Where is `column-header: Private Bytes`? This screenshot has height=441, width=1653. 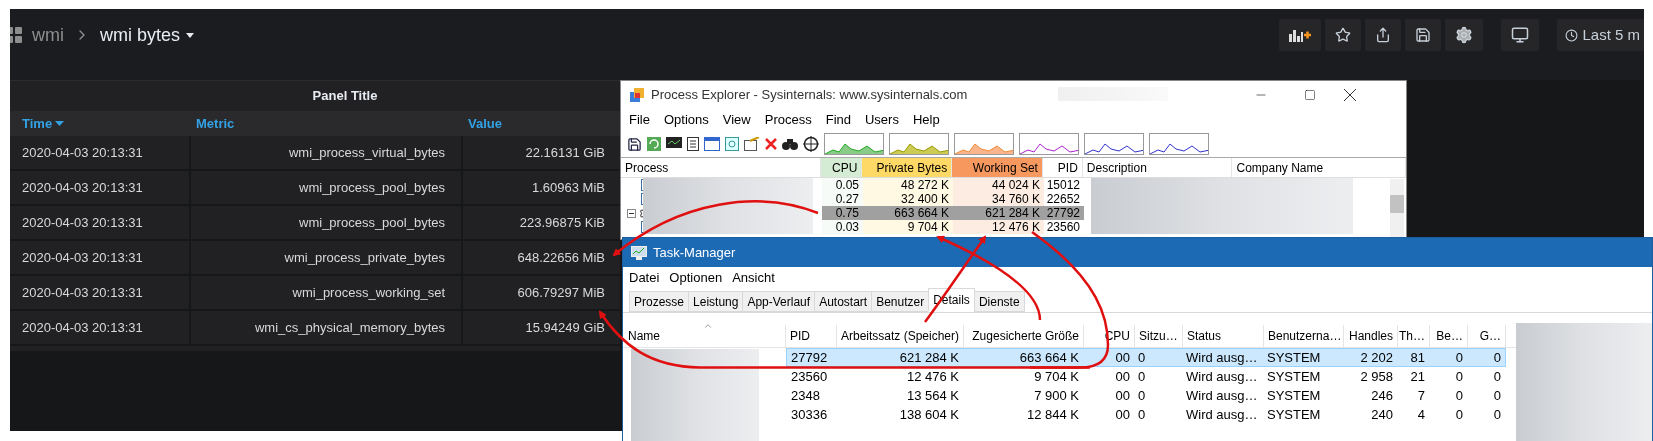
column-header: Private Bytes is located at coordinates (907, 167).